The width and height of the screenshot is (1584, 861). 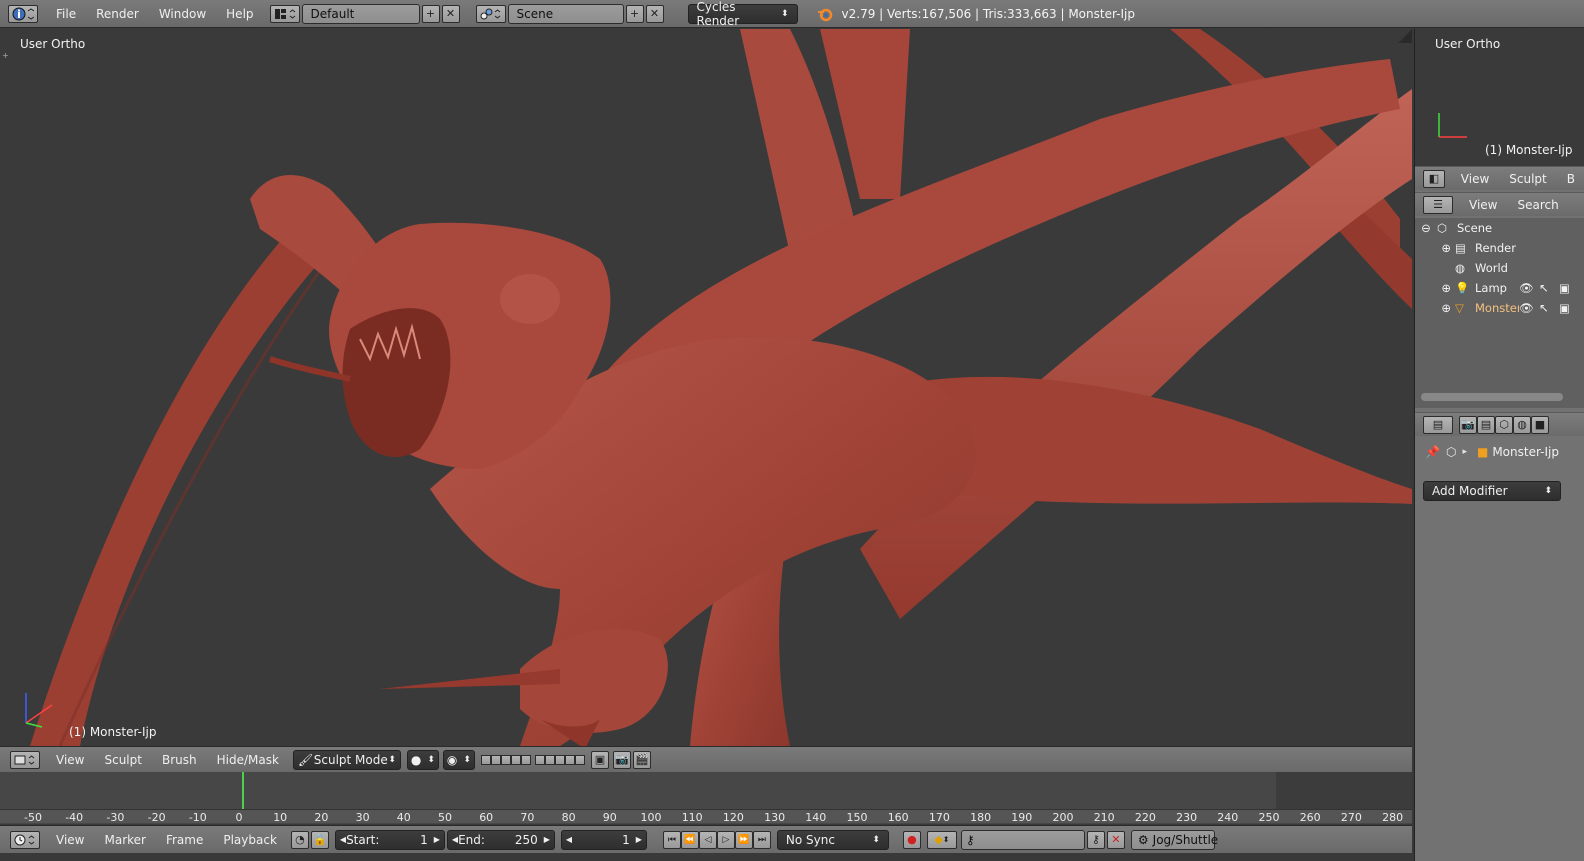 What do you see at coordinates (1492, 397) in the screenshot?
I see `outliner-scrollbar` at bounding box center [1492, 397].